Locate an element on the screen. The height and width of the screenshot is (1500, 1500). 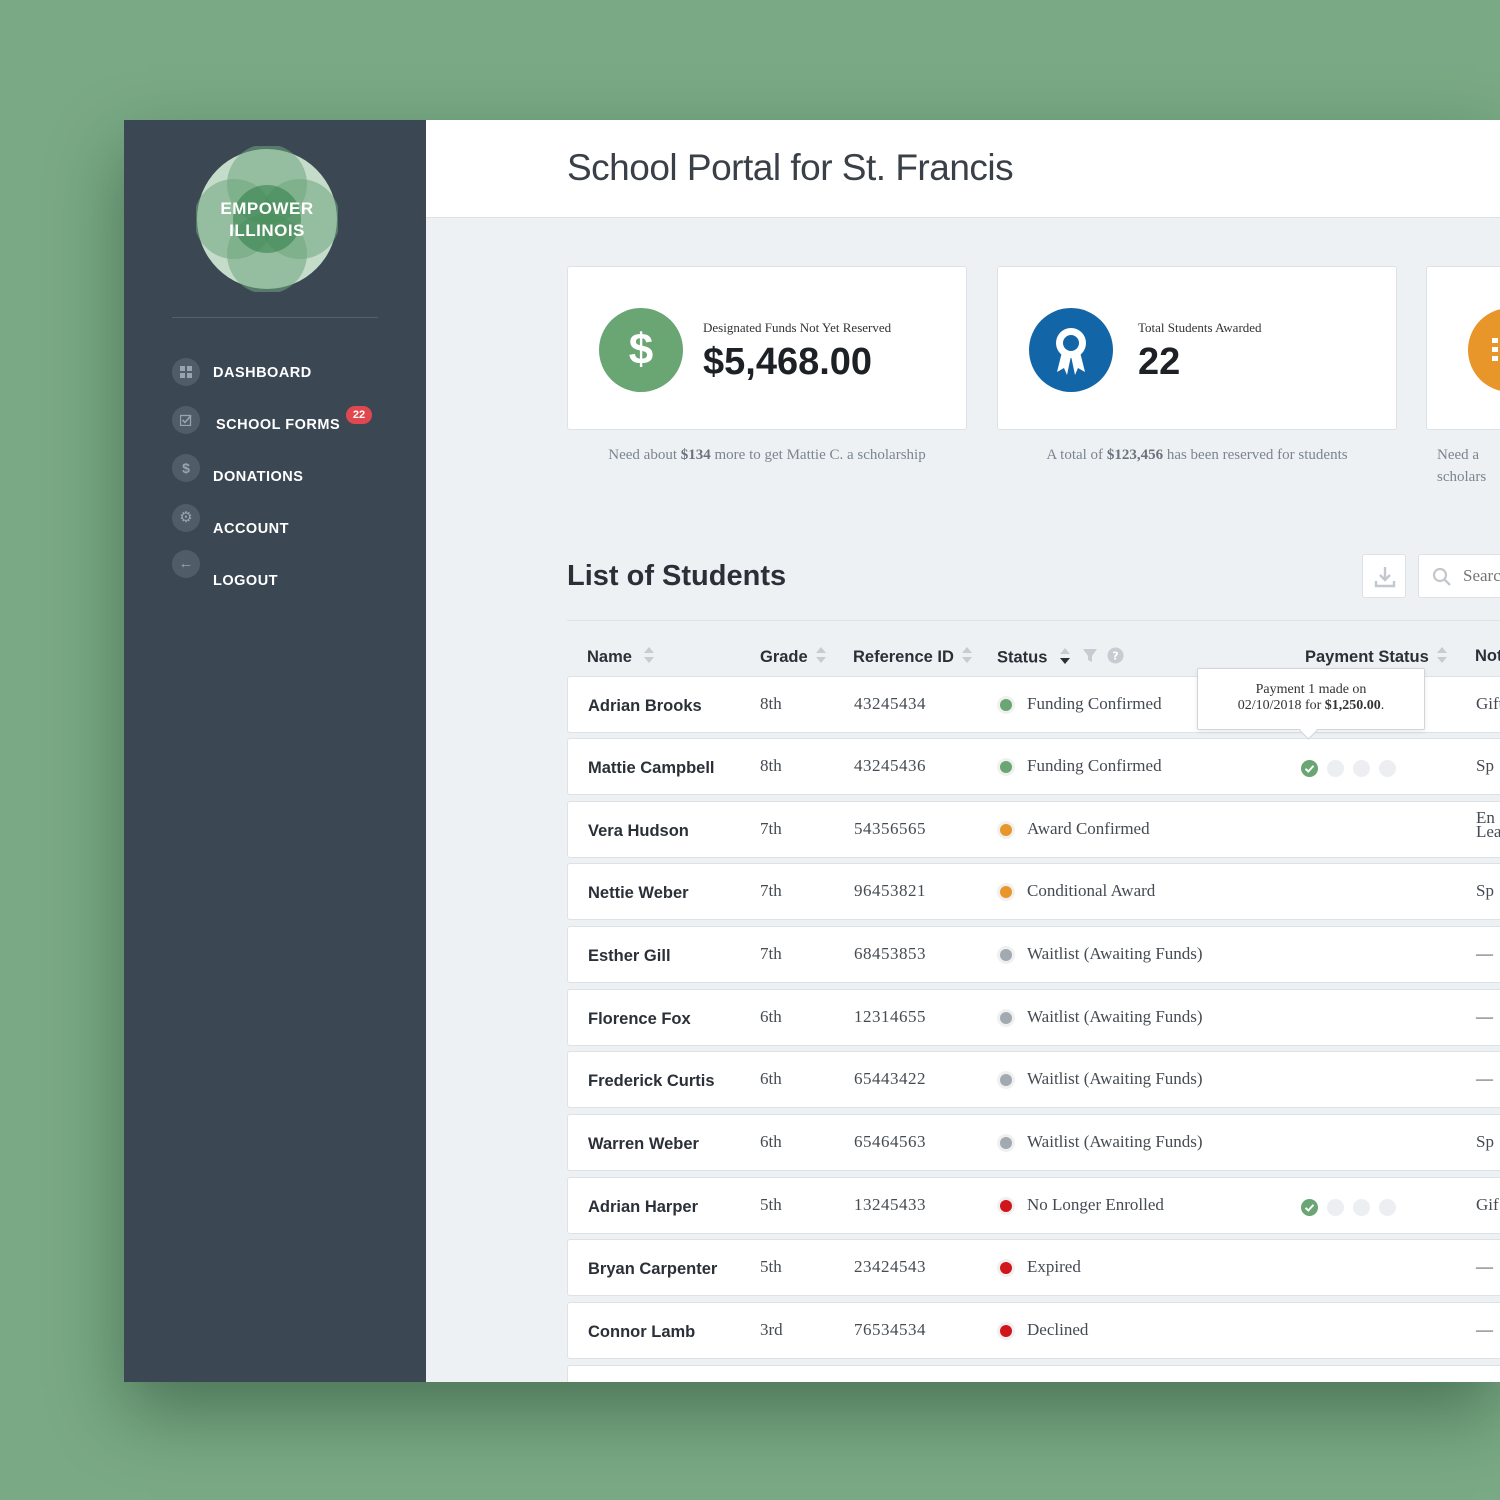
empower-illinois-logo: EMPOWER ILLINOIS is located at coordinates (267, 219).